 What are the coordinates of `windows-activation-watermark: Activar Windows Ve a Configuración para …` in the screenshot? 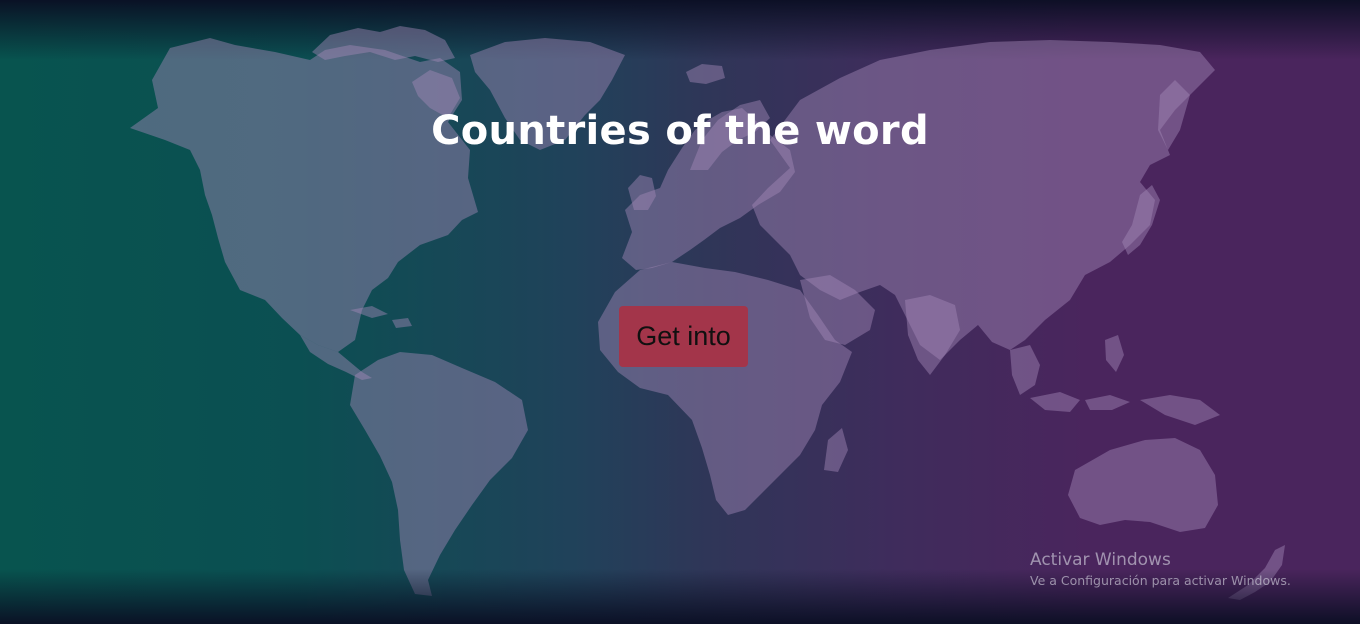 It's located at (1160, 569).